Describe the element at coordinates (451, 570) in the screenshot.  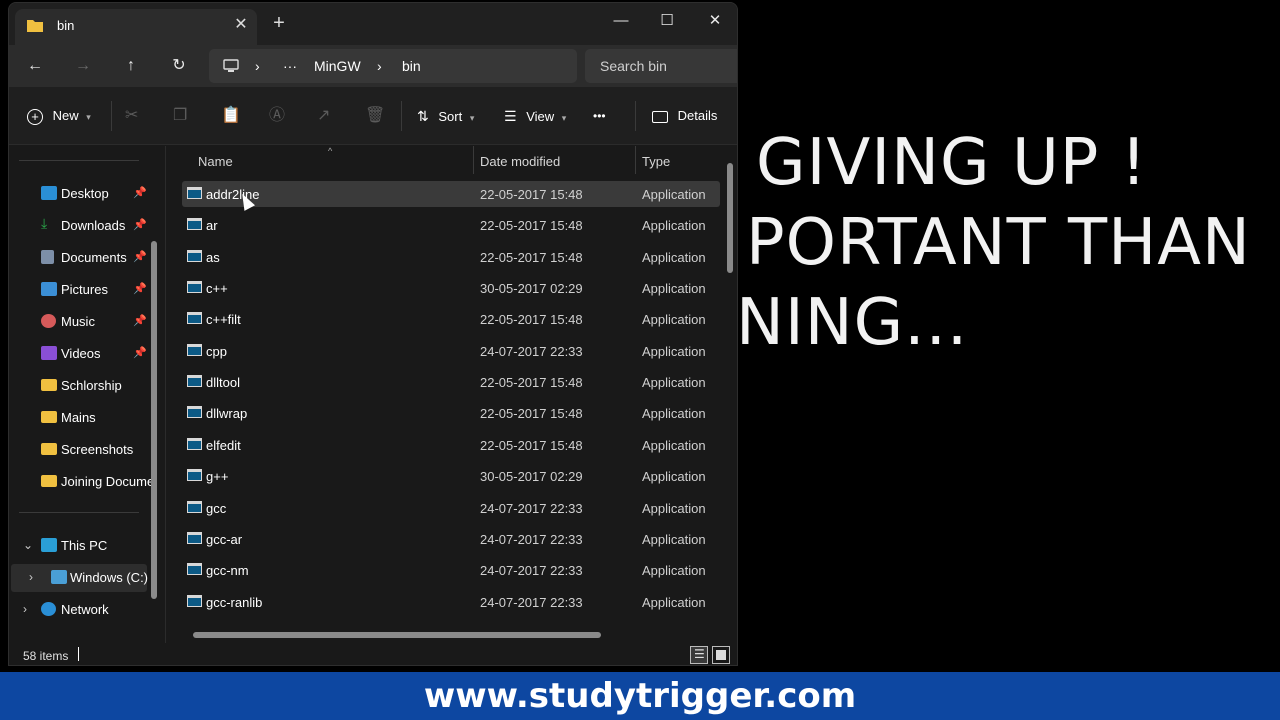
I see `file-row: gcc-nm 24-07-2017 22:33 Application` at that location.